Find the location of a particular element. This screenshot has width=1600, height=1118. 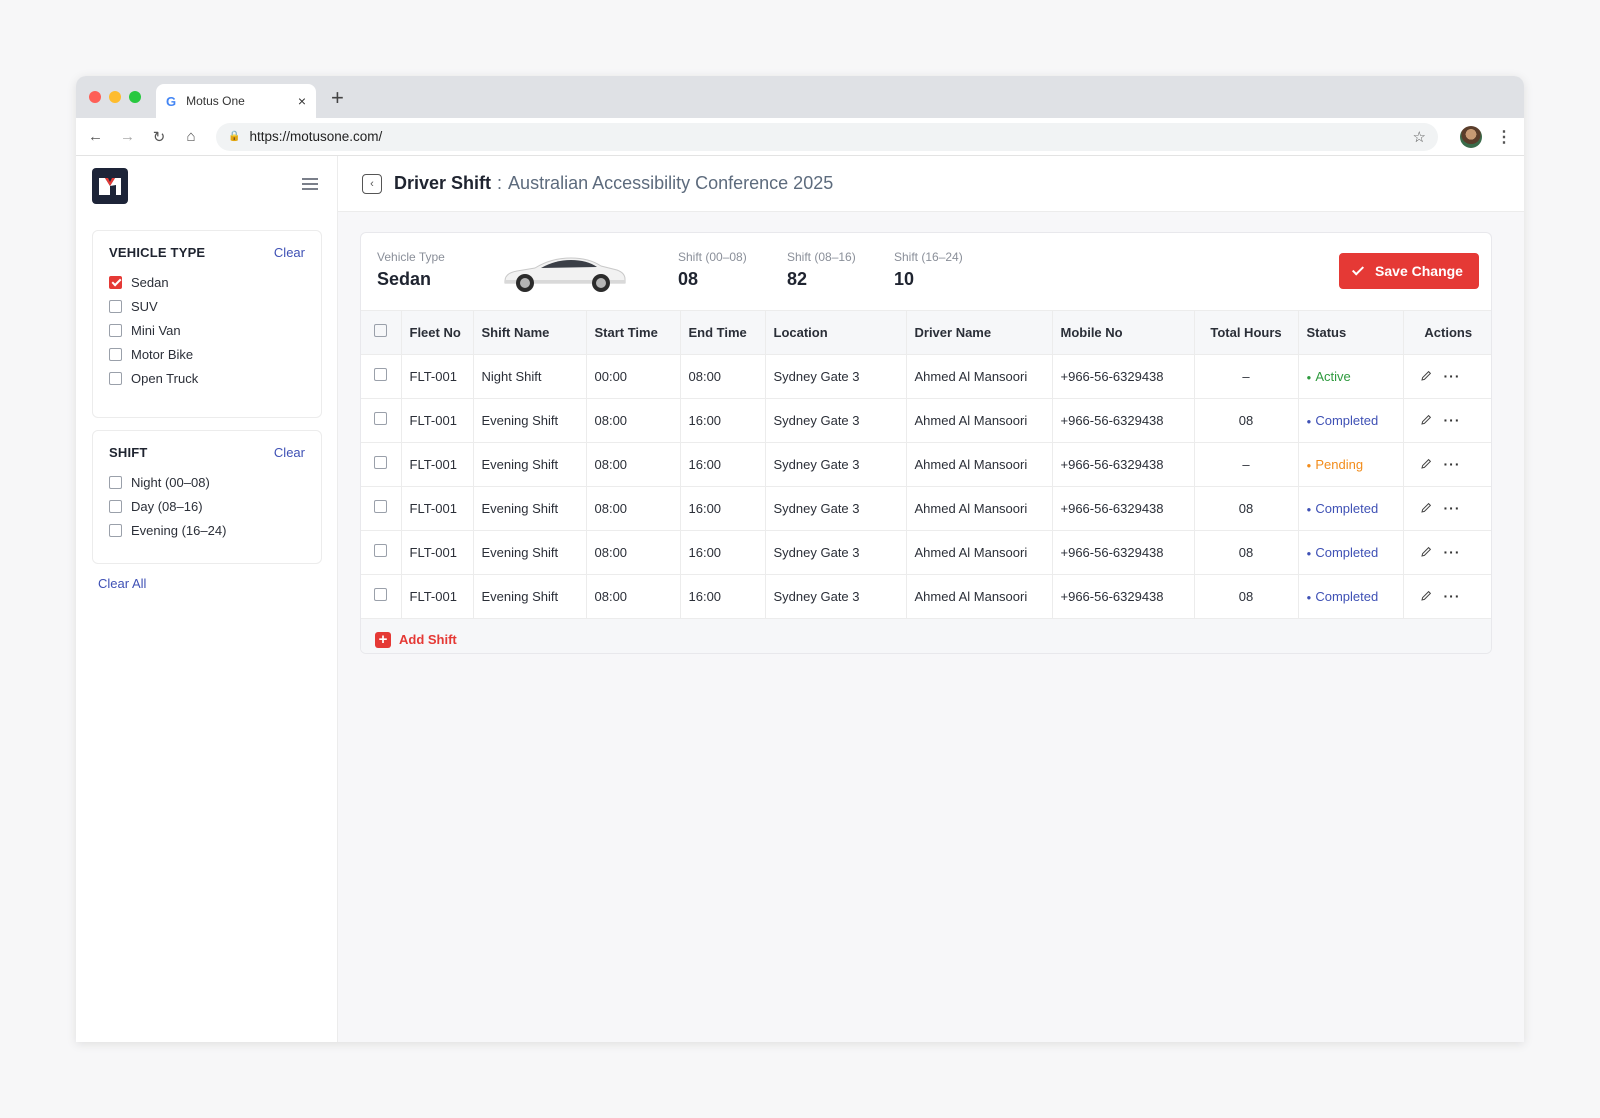

new-tab-button: + is located at coordinates (337, 98).